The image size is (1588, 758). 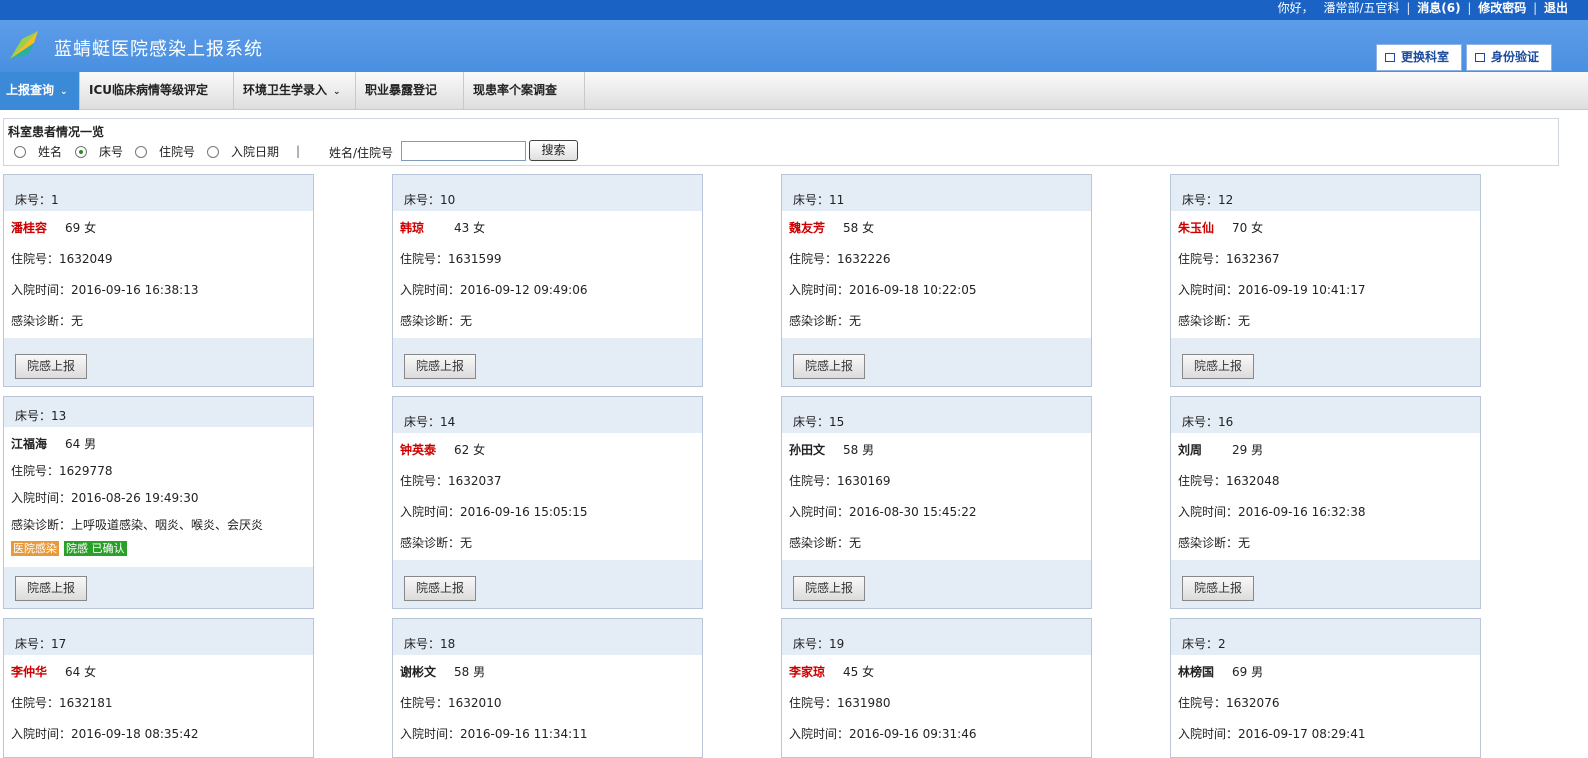 What do you see at coordinates (451, 703) in the screenshot?
I see `inpatient-number: 住院号：1632010` at bounding box center [451, 703].